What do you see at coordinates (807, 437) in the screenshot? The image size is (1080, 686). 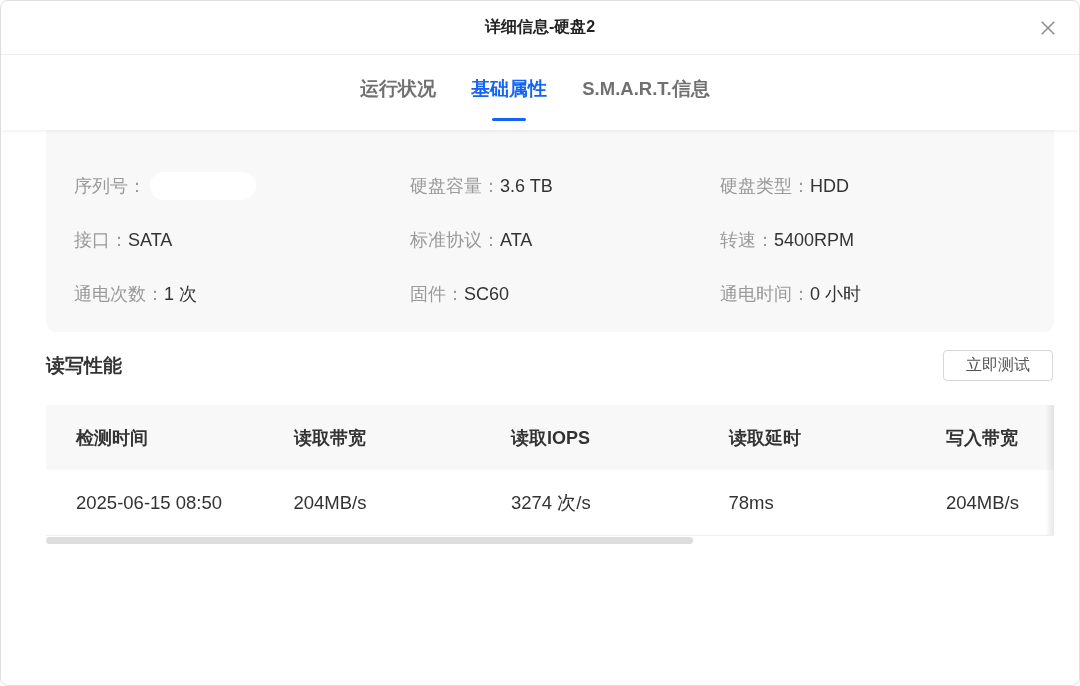 I see `column-header: 读取延时` at bounding box center [807, 437].